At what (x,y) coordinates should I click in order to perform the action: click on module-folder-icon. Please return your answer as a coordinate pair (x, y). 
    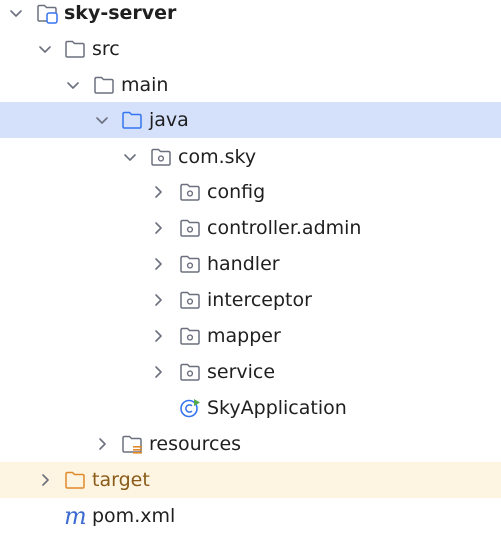
    Looking at the image, I should click on (47, 14).